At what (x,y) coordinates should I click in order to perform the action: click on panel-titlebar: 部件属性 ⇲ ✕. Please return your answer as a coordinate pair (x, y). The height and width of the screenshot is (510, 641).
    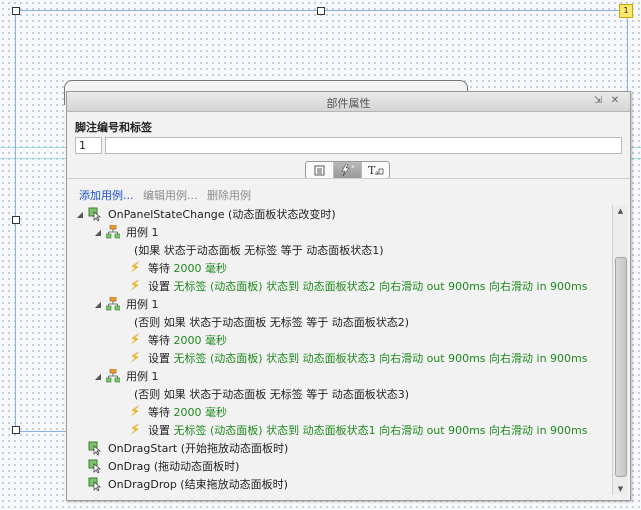
    Looking at the image, I should click on (348, 102).